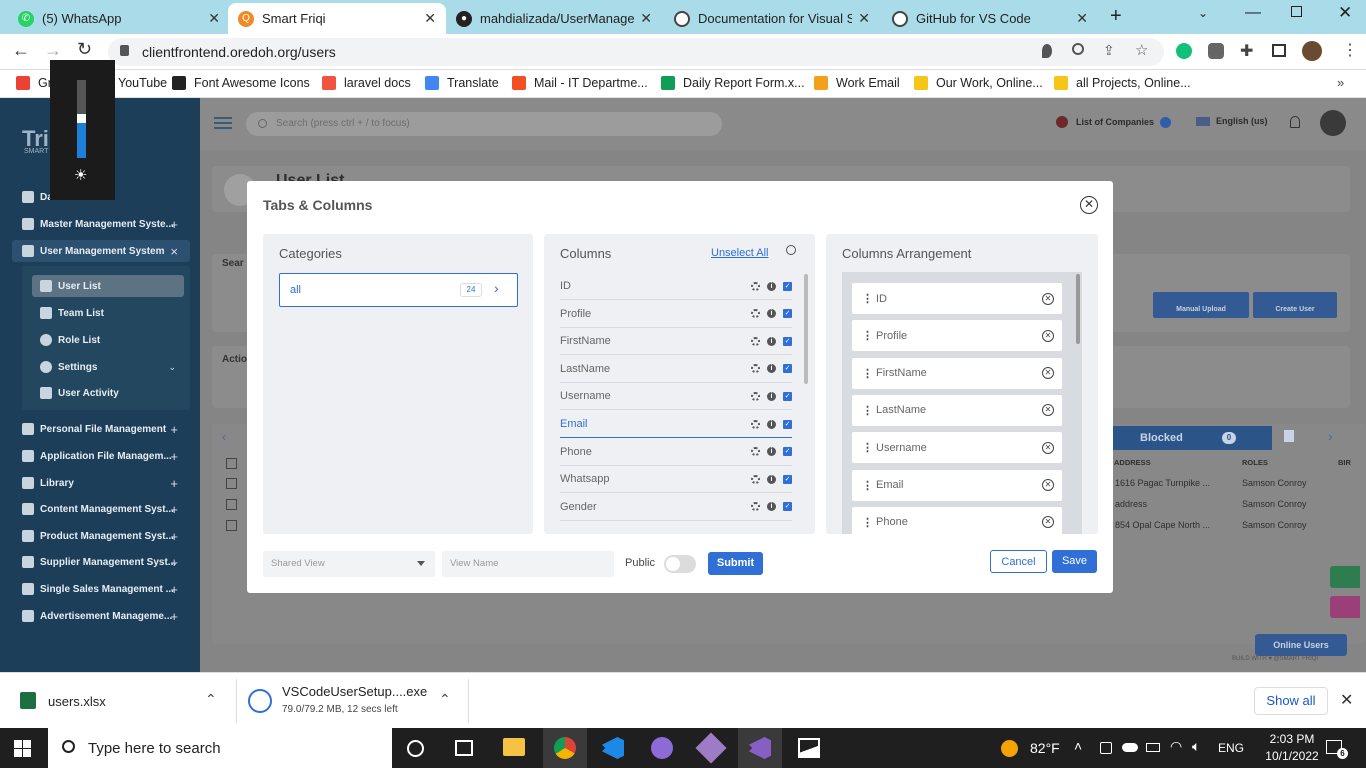 The image size is (1366, 768). I want to click on address-bar: clientfrontend.oredoh.org/users ⇪ ☆, so click(636, 52).